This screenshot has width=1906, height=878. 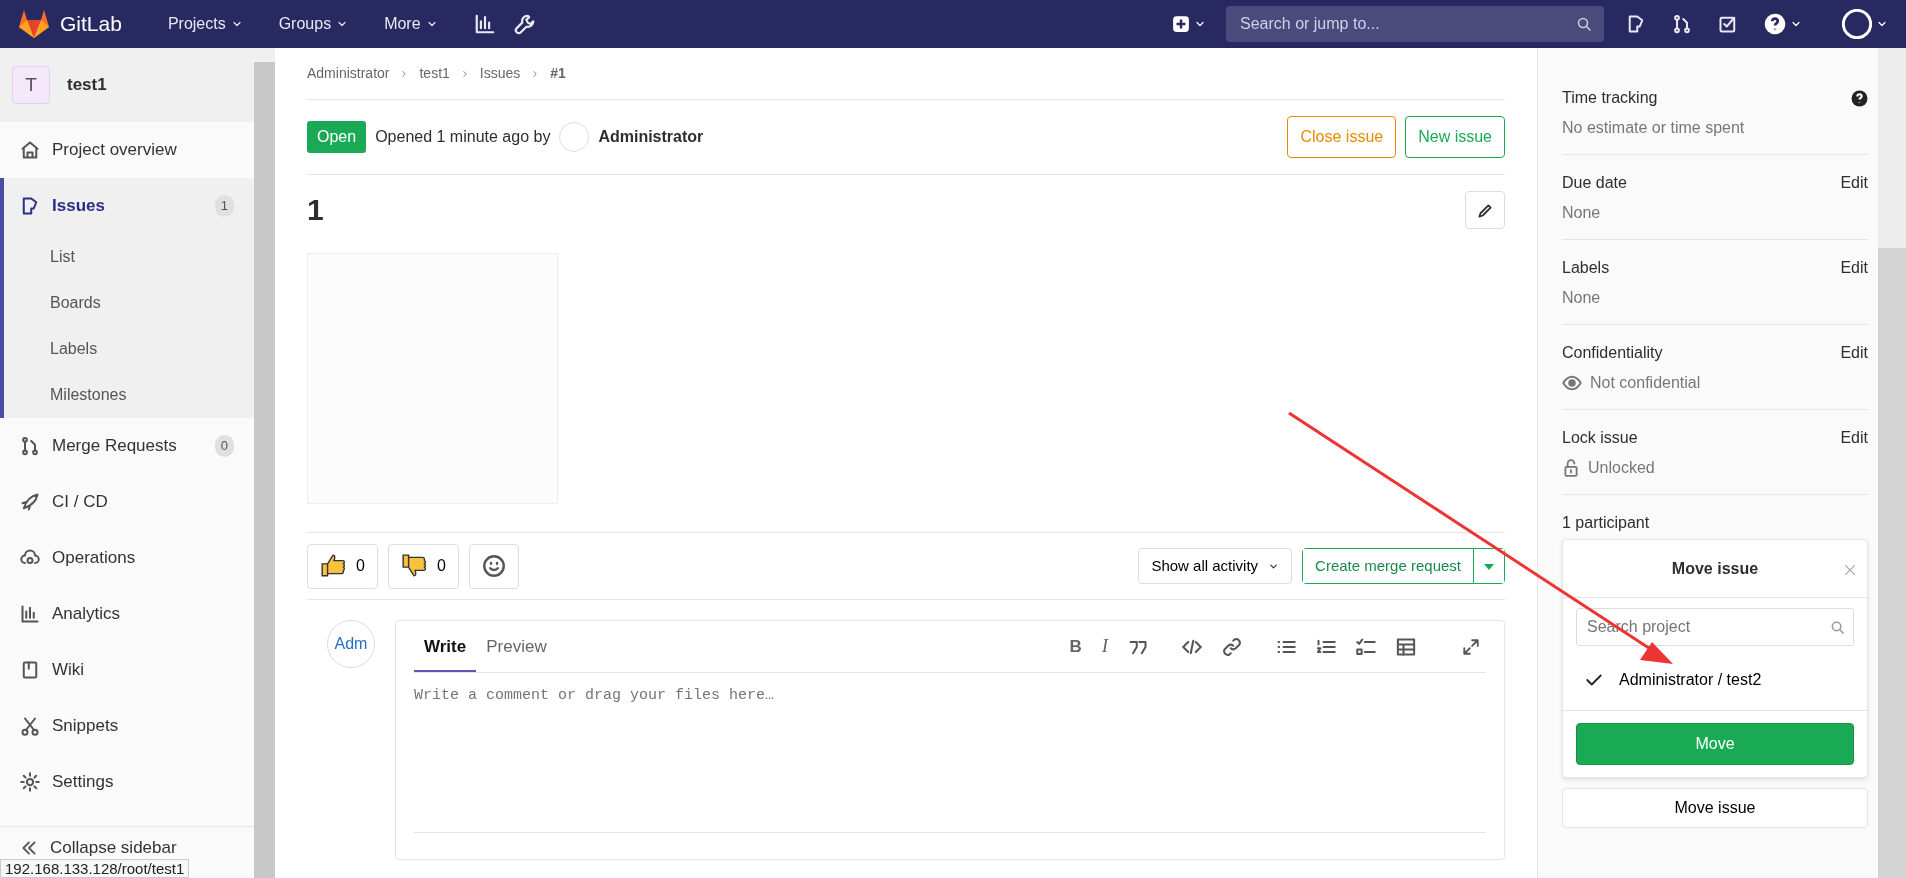 What do you see at coordinates (1610, 98) in the screenshot?
I see `sidebar-block-title: Time tracking` at bounding box center [1610, 98].